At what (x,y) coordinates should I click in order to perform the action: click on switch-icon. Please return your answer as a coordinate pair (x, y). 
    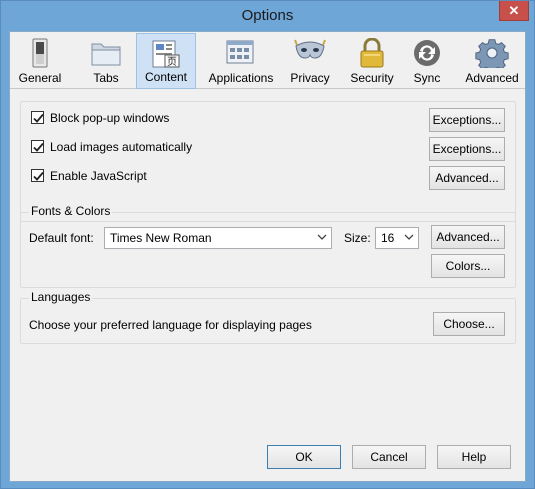
    Looking at the image, I should click on (40, 53).